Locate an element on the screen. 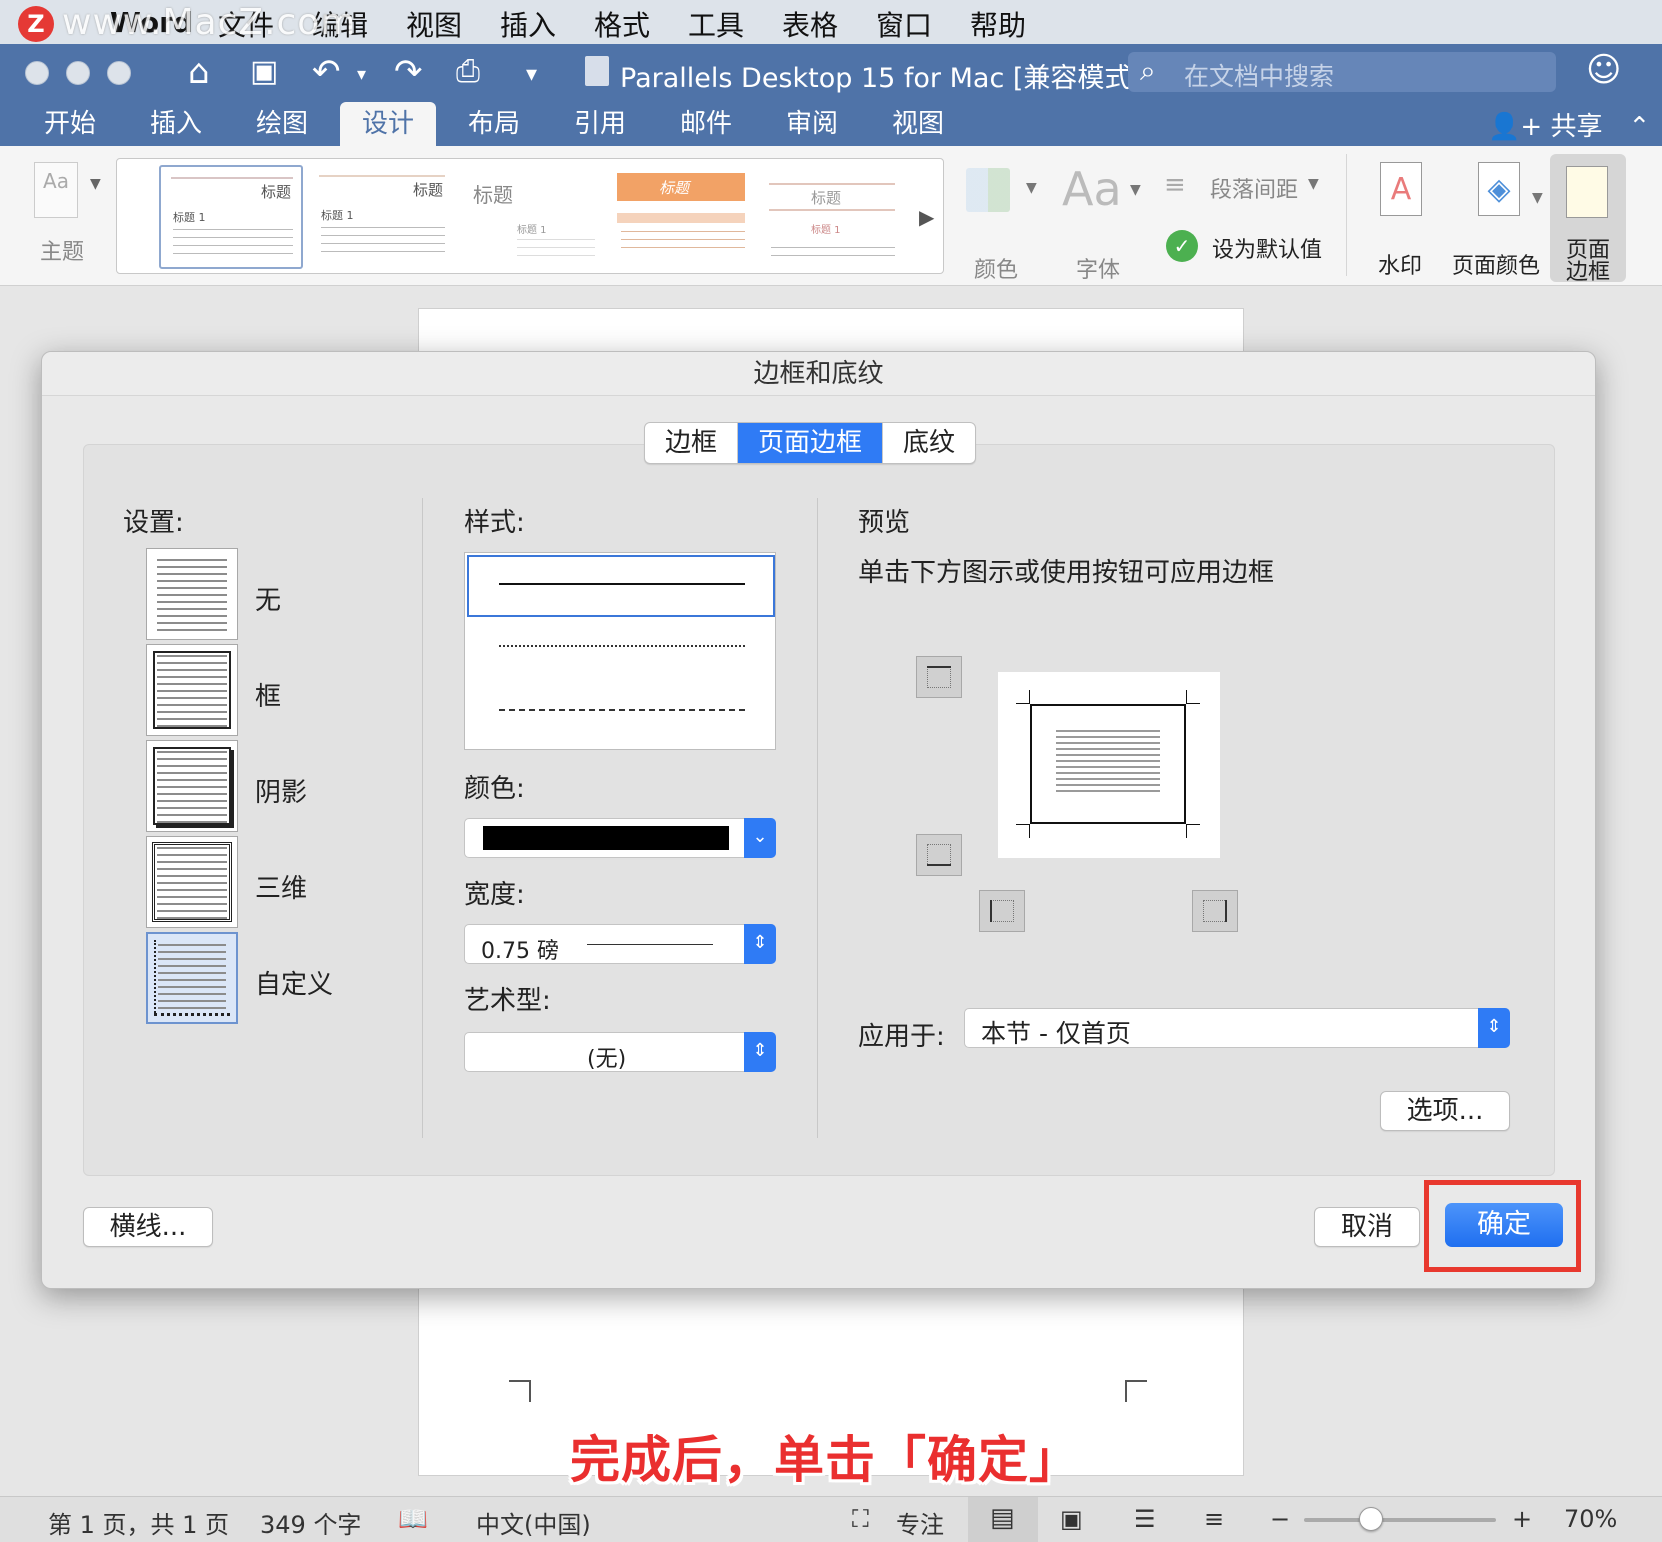 The width and height of the screenshot is (1662, 1542). preview-label: 预览 is located at coordinates (884, 523).